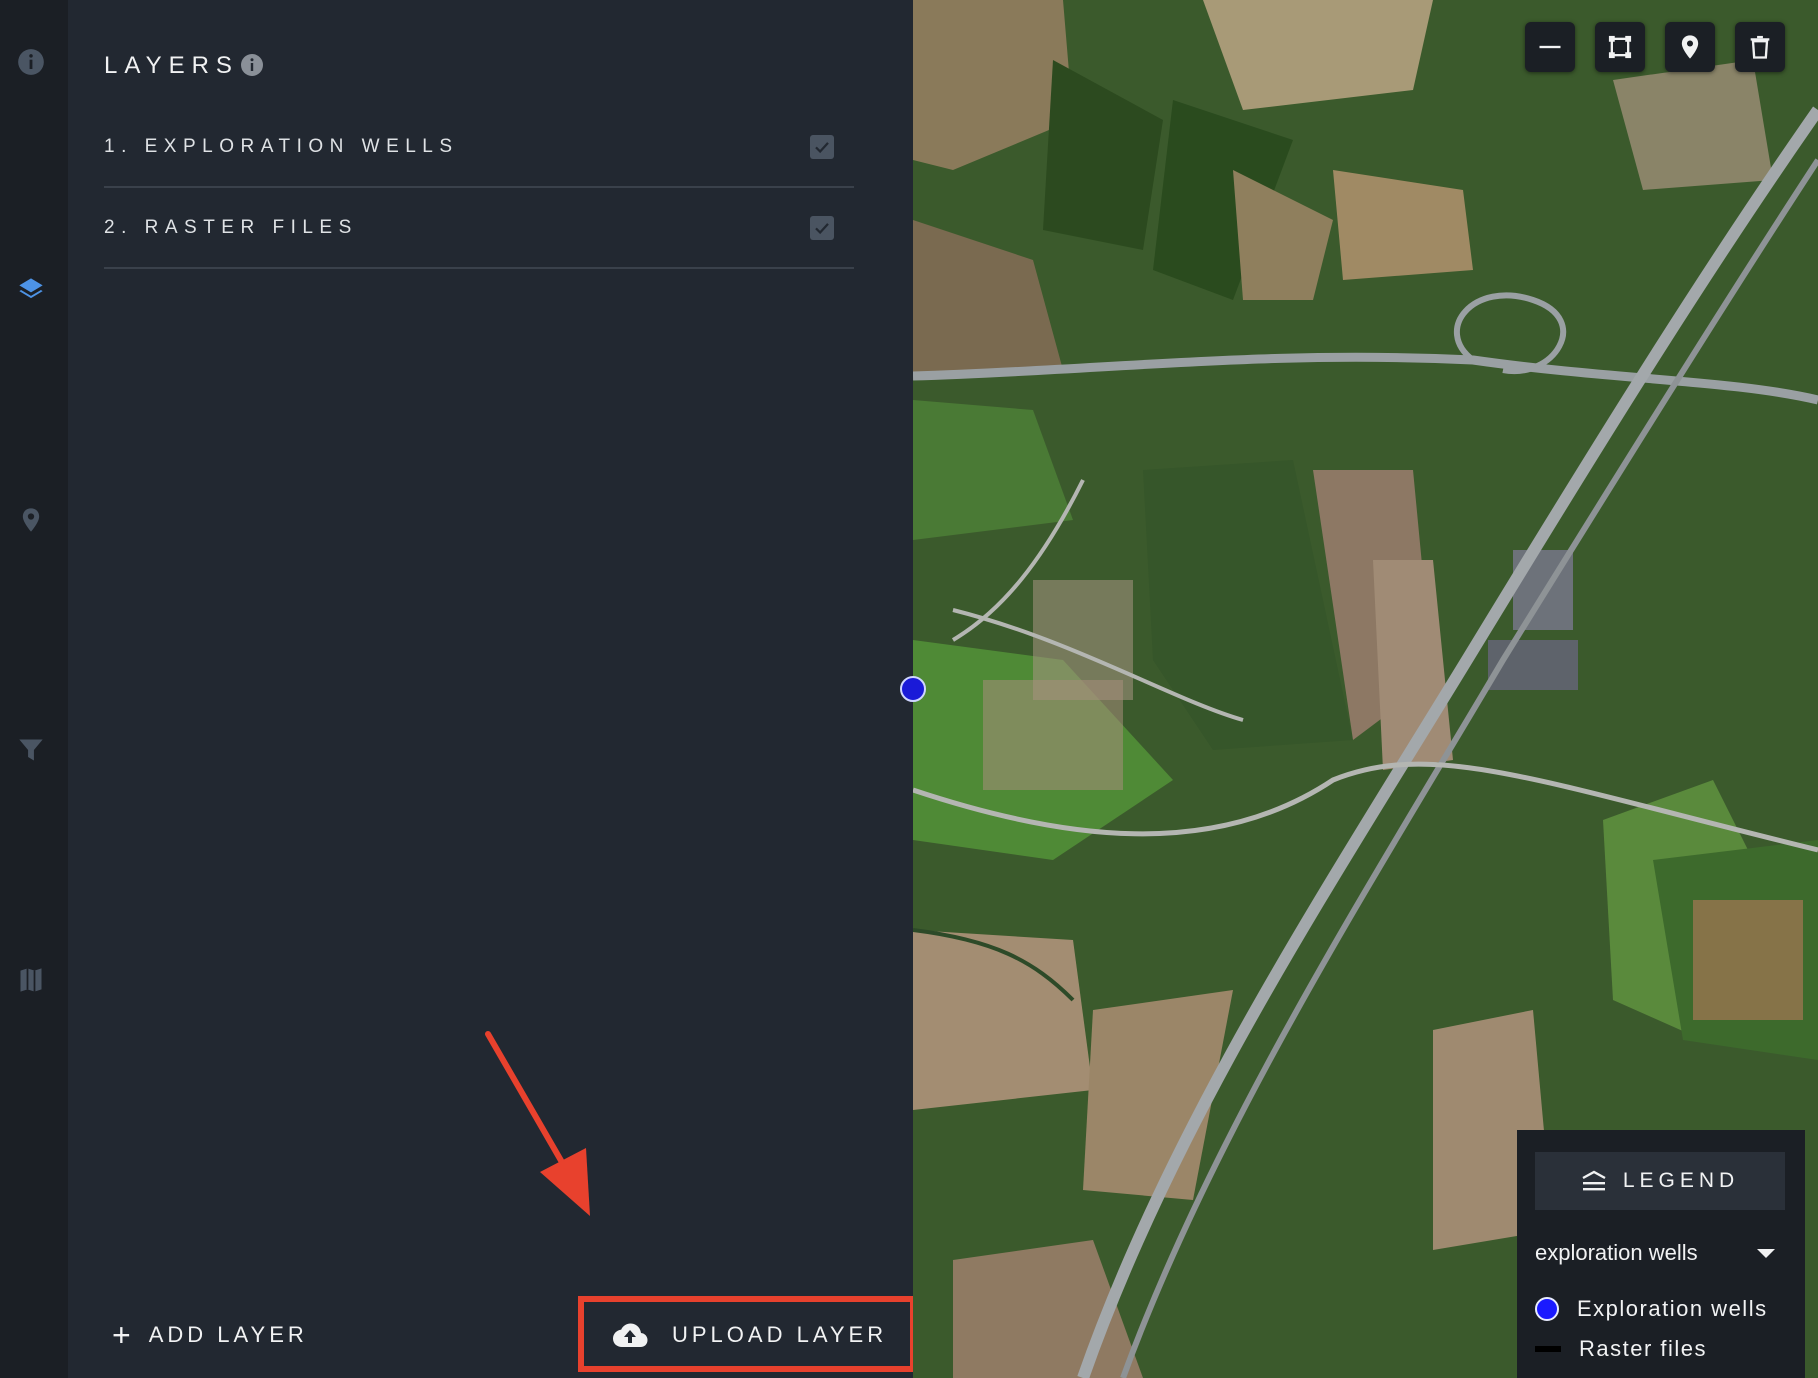  Describe the element at coordinates (1643, 1348) in the screenshot. I see `legend-item-label: Raster files` at that location.